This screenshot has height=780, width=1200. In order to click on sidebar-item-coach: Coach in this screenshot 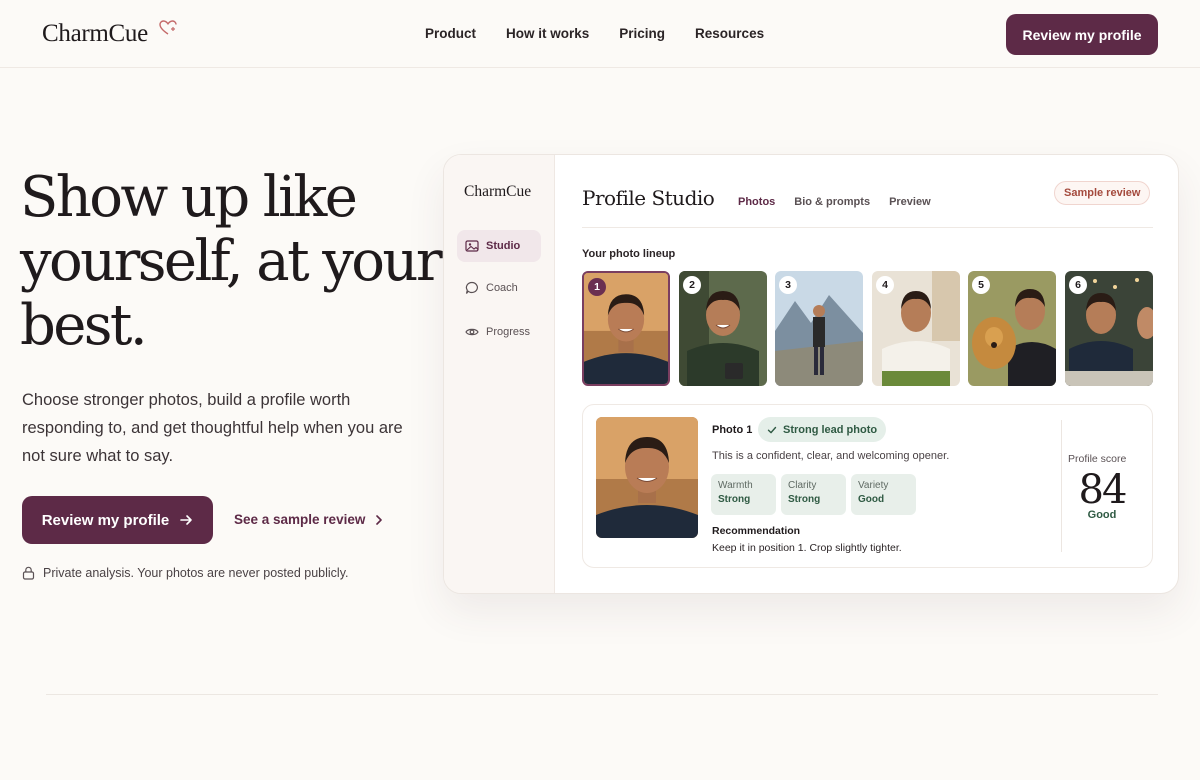, I will do `click(499, 288)`.